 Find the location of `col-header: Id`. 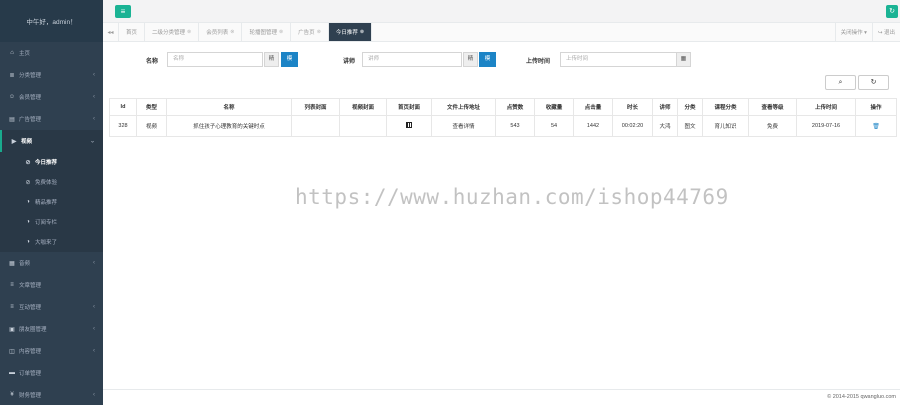

col-header: Id is located at coordinates (123, 107).